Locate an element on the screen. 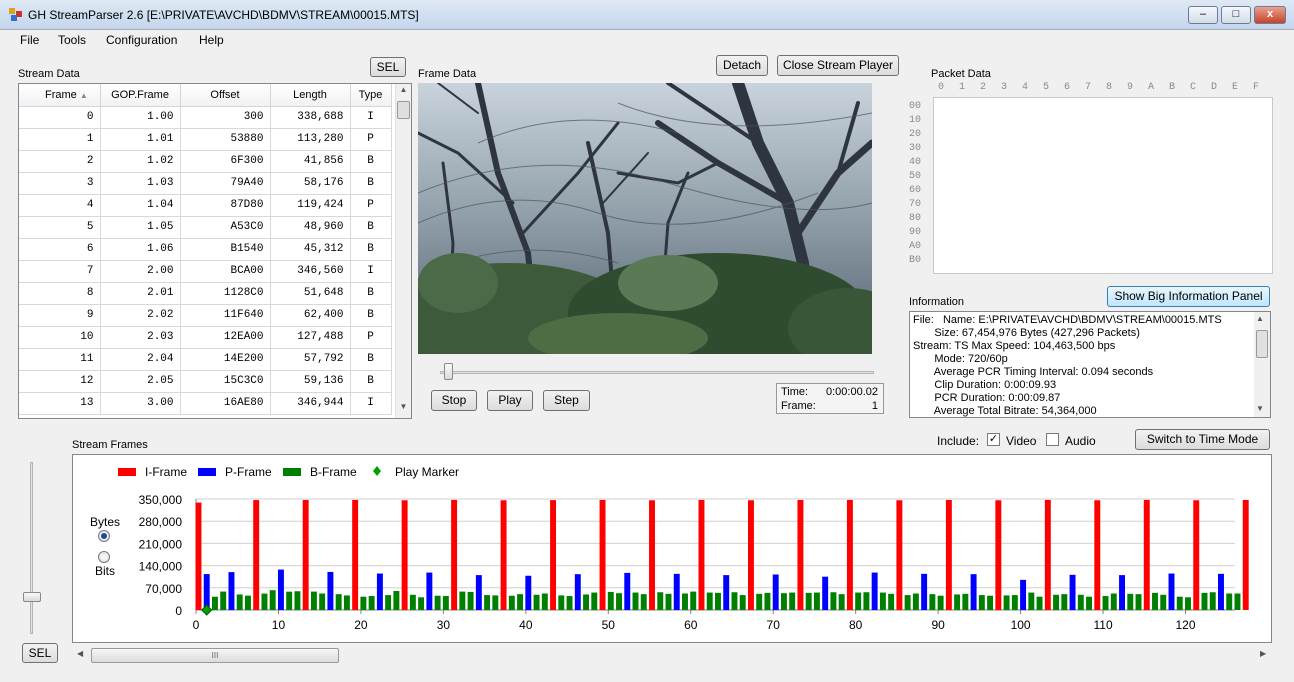 The height and width of the screenshot is (682, 1294). table-row: 0 1.00 300 338,688 I is located at coordinates (205, 117).